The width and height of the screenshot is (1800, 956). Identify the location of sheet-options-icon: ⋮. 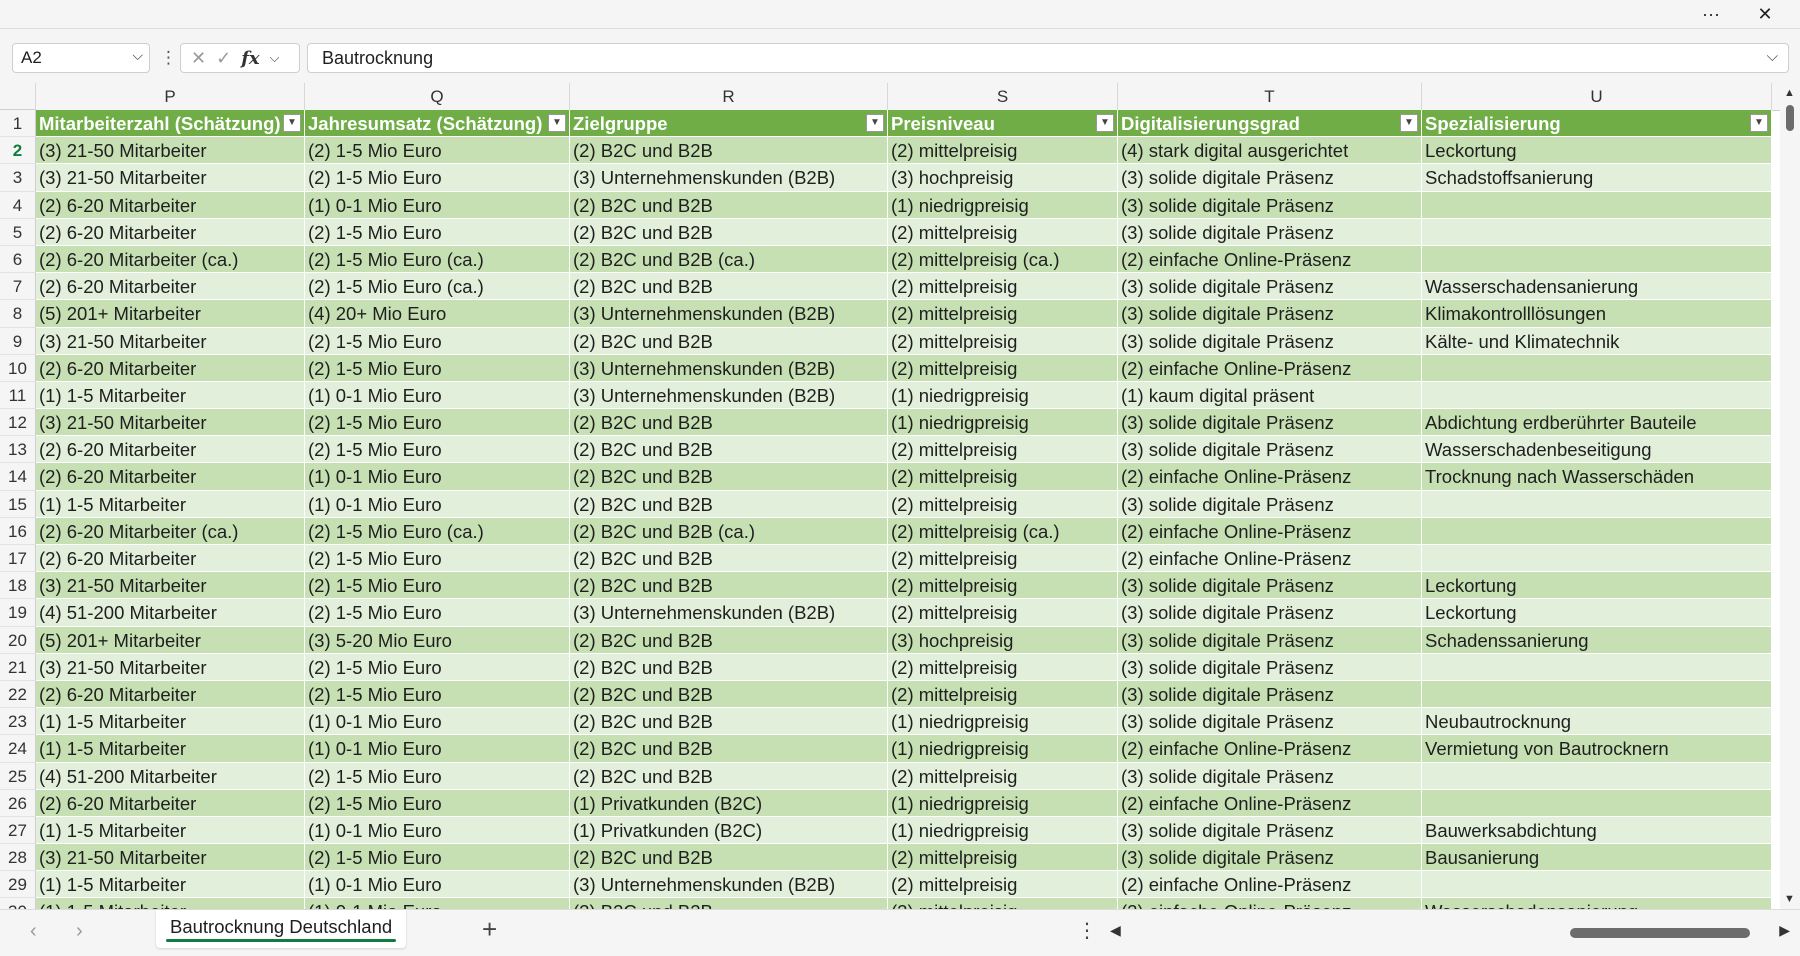
(1087, 930).